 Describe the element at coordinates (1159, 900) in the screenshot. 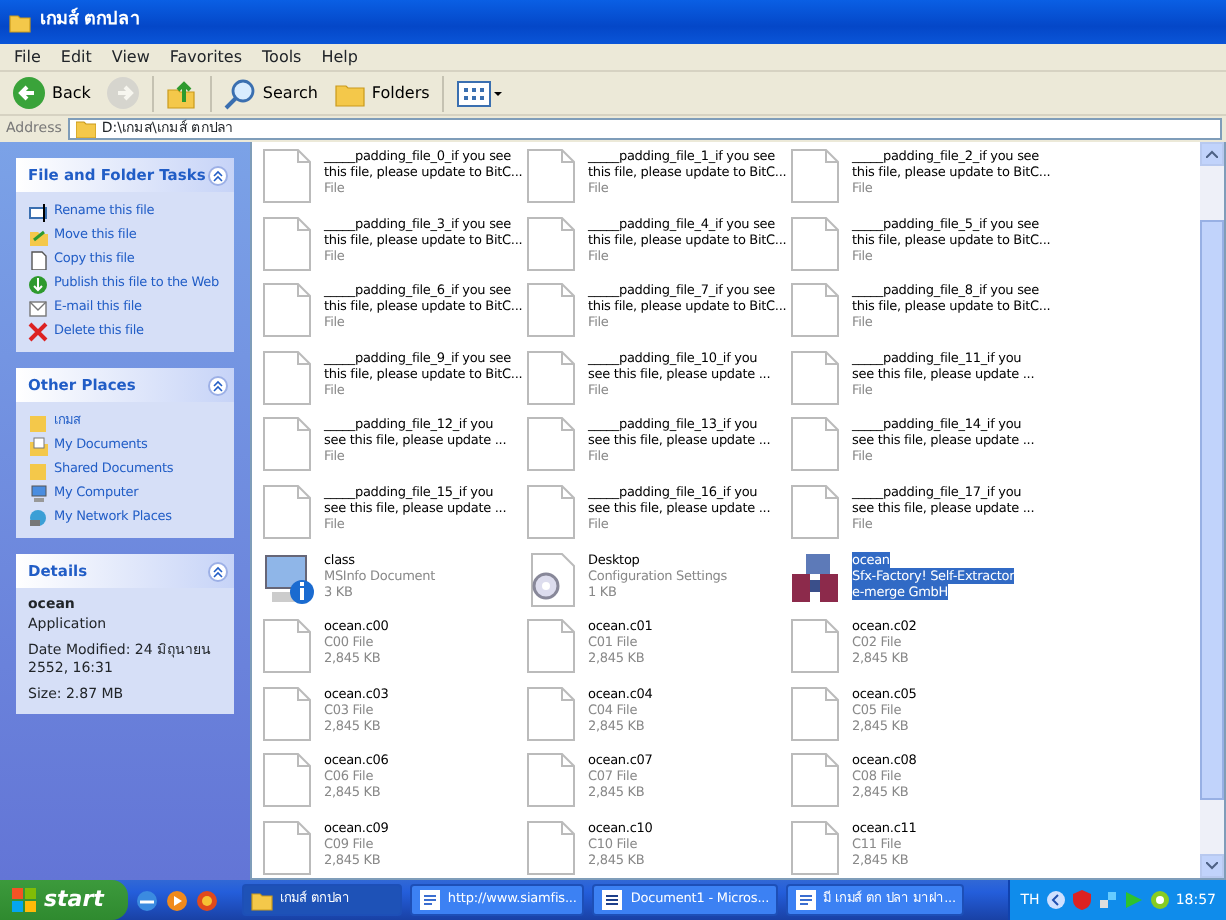

I see `circle-icon` at that location.